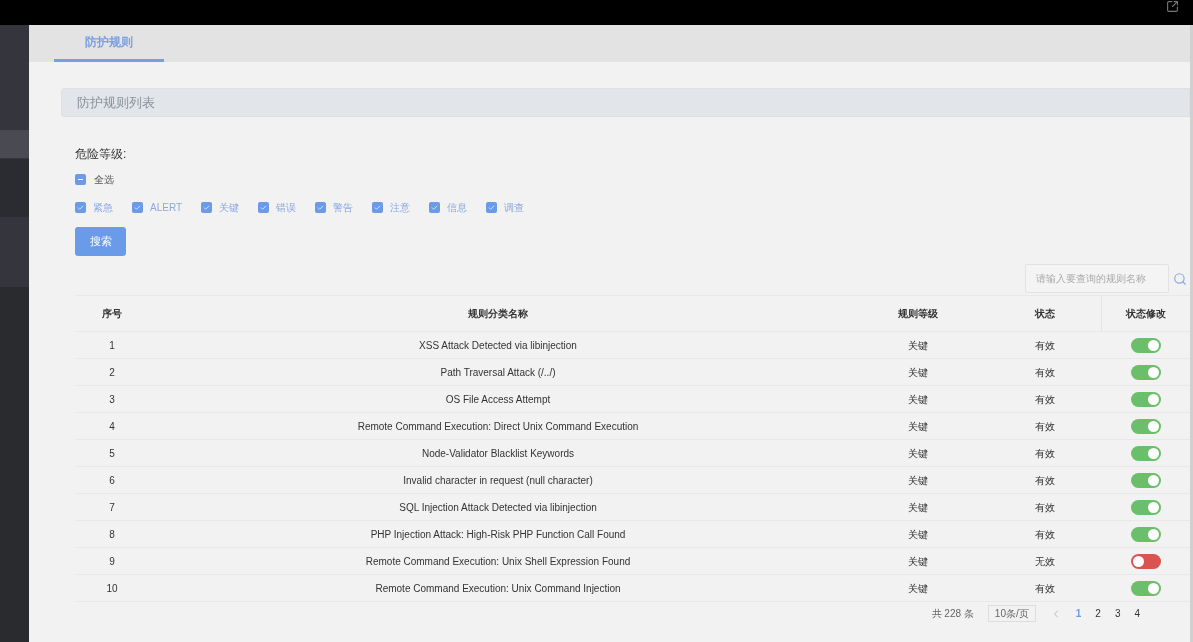 The image size is (1193, 642). I want to click on column-header: 状态, so click(1044, 314).